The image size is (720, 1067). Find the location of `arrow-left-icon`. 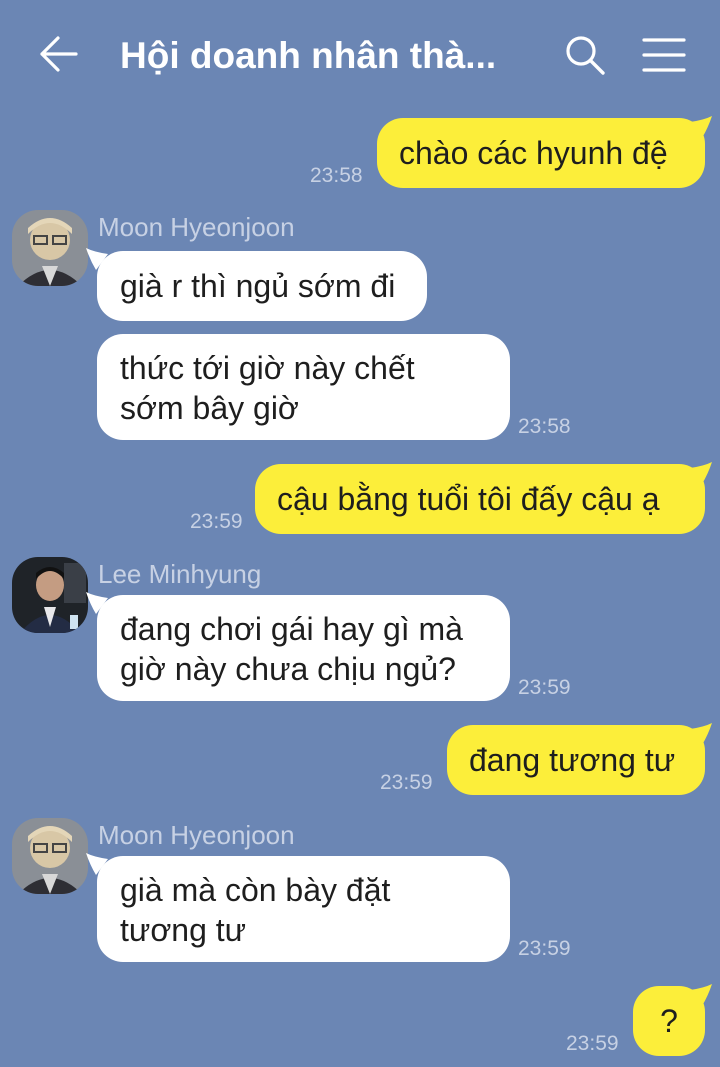

arrow-left-icon is located at coordinates (59, 54).